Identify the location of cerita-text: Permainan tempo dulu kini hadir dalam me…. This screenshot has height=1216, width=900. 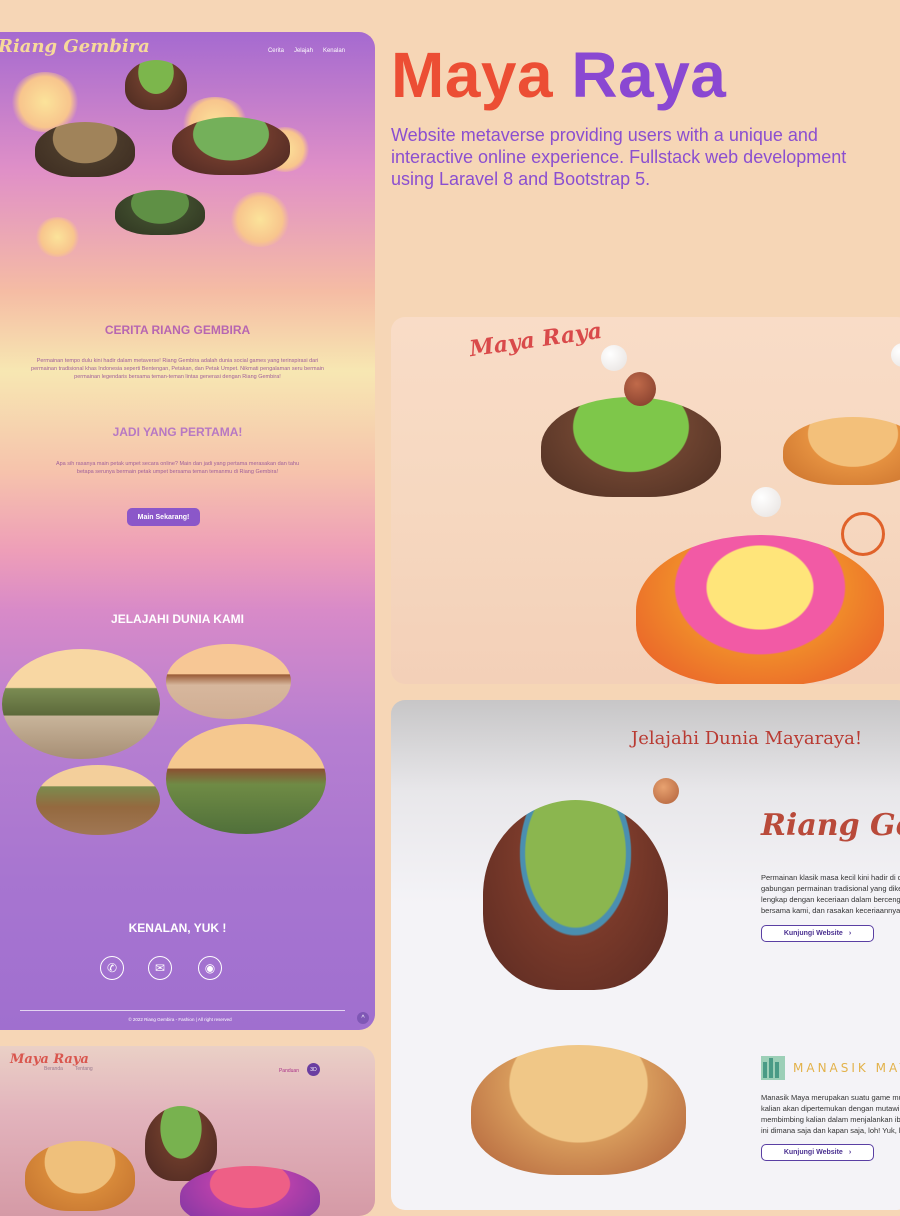
(177, 369).